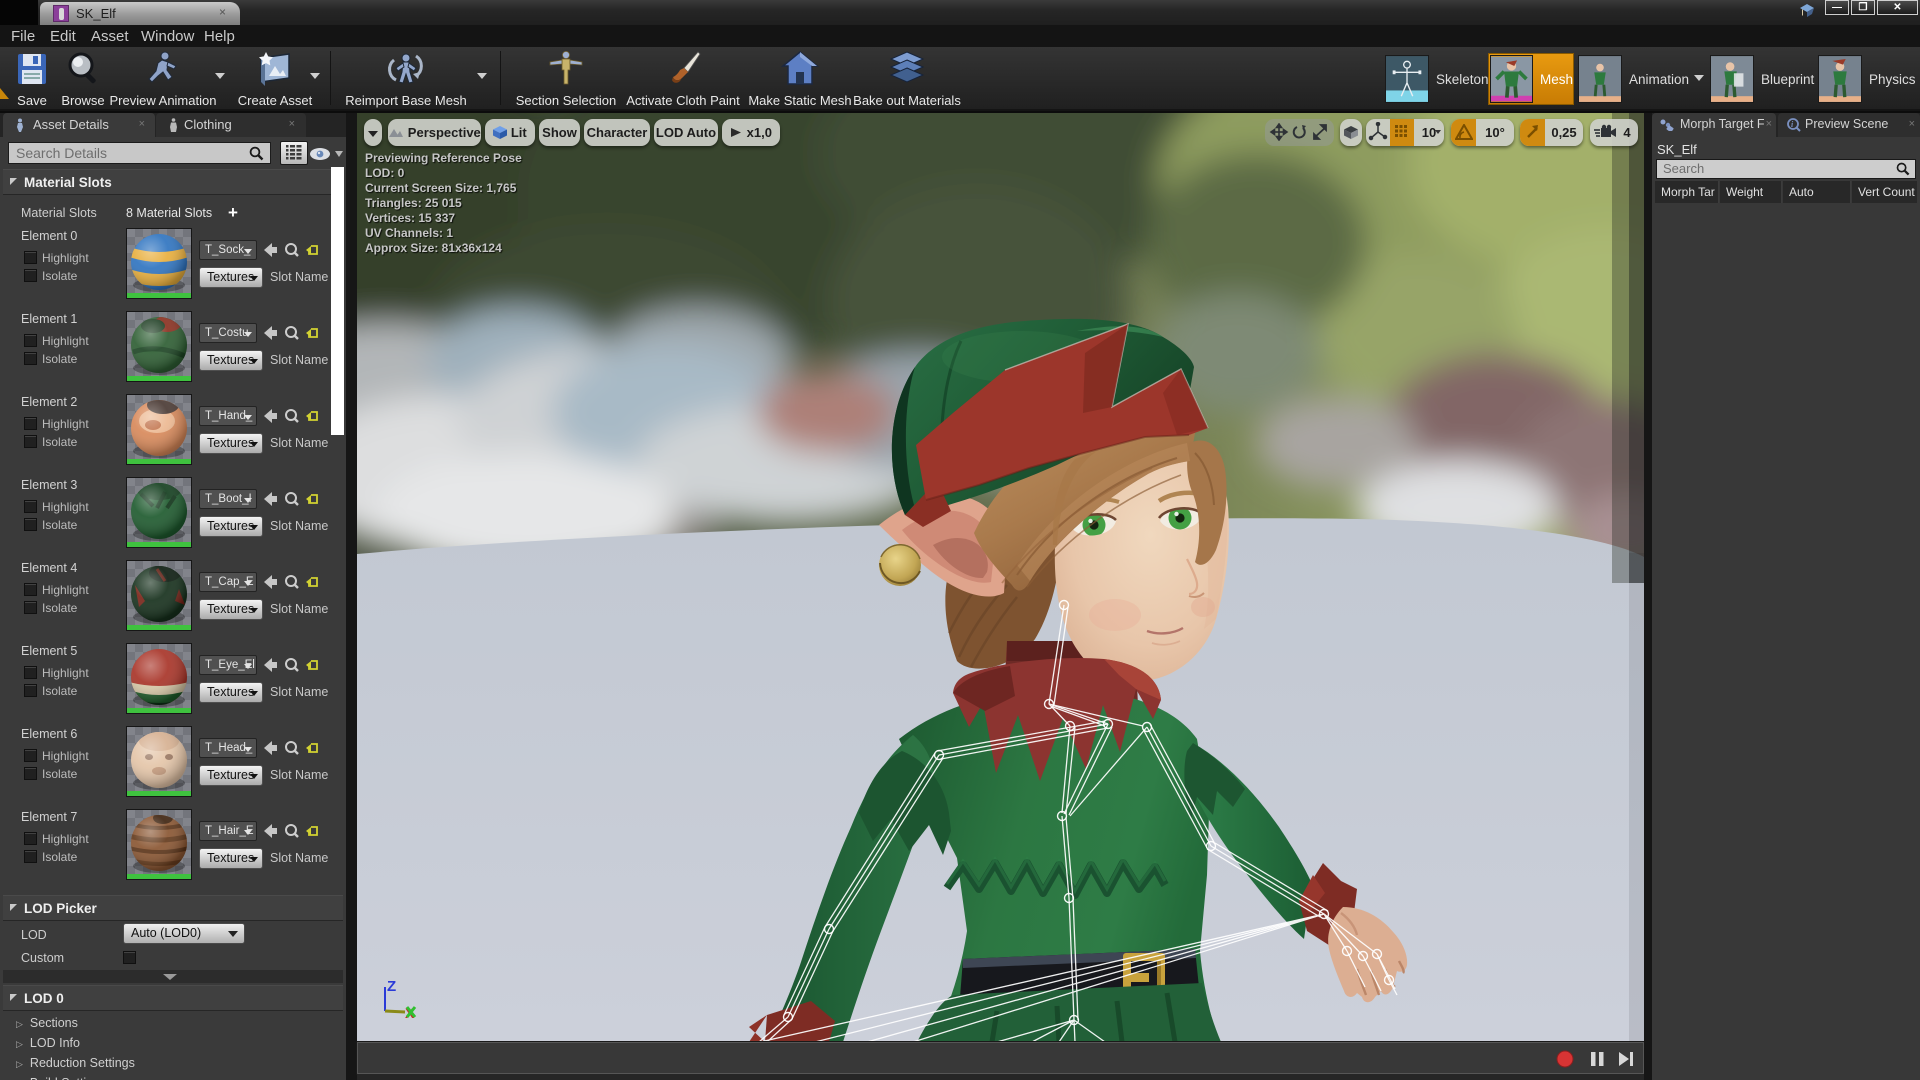  Describe the element at coordinates (1792, 124) in the screenshot. I see `svg-text: i` at that location.